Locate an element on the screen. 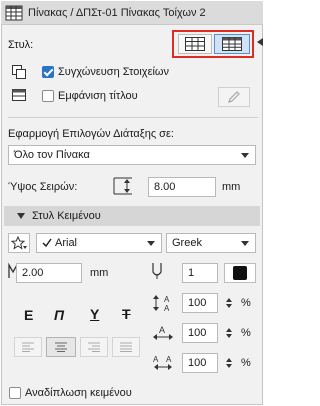  strikethrough-button: T is located at coordinates (126, 314).